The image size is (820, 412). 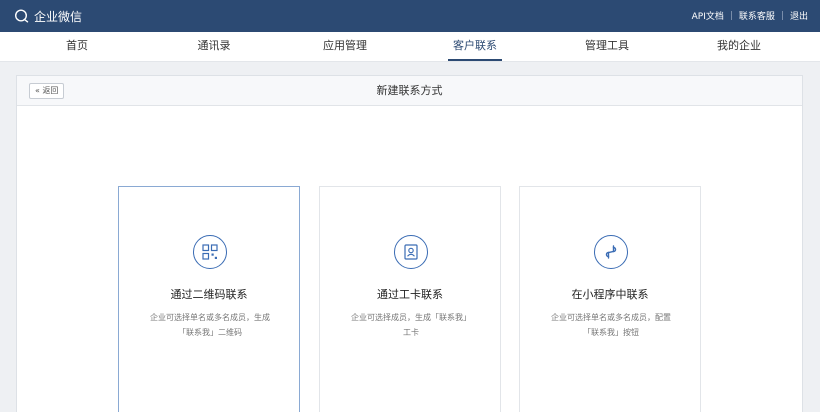 I want to click on card-title: 通过二维码联系, so click(x=209, y=294).